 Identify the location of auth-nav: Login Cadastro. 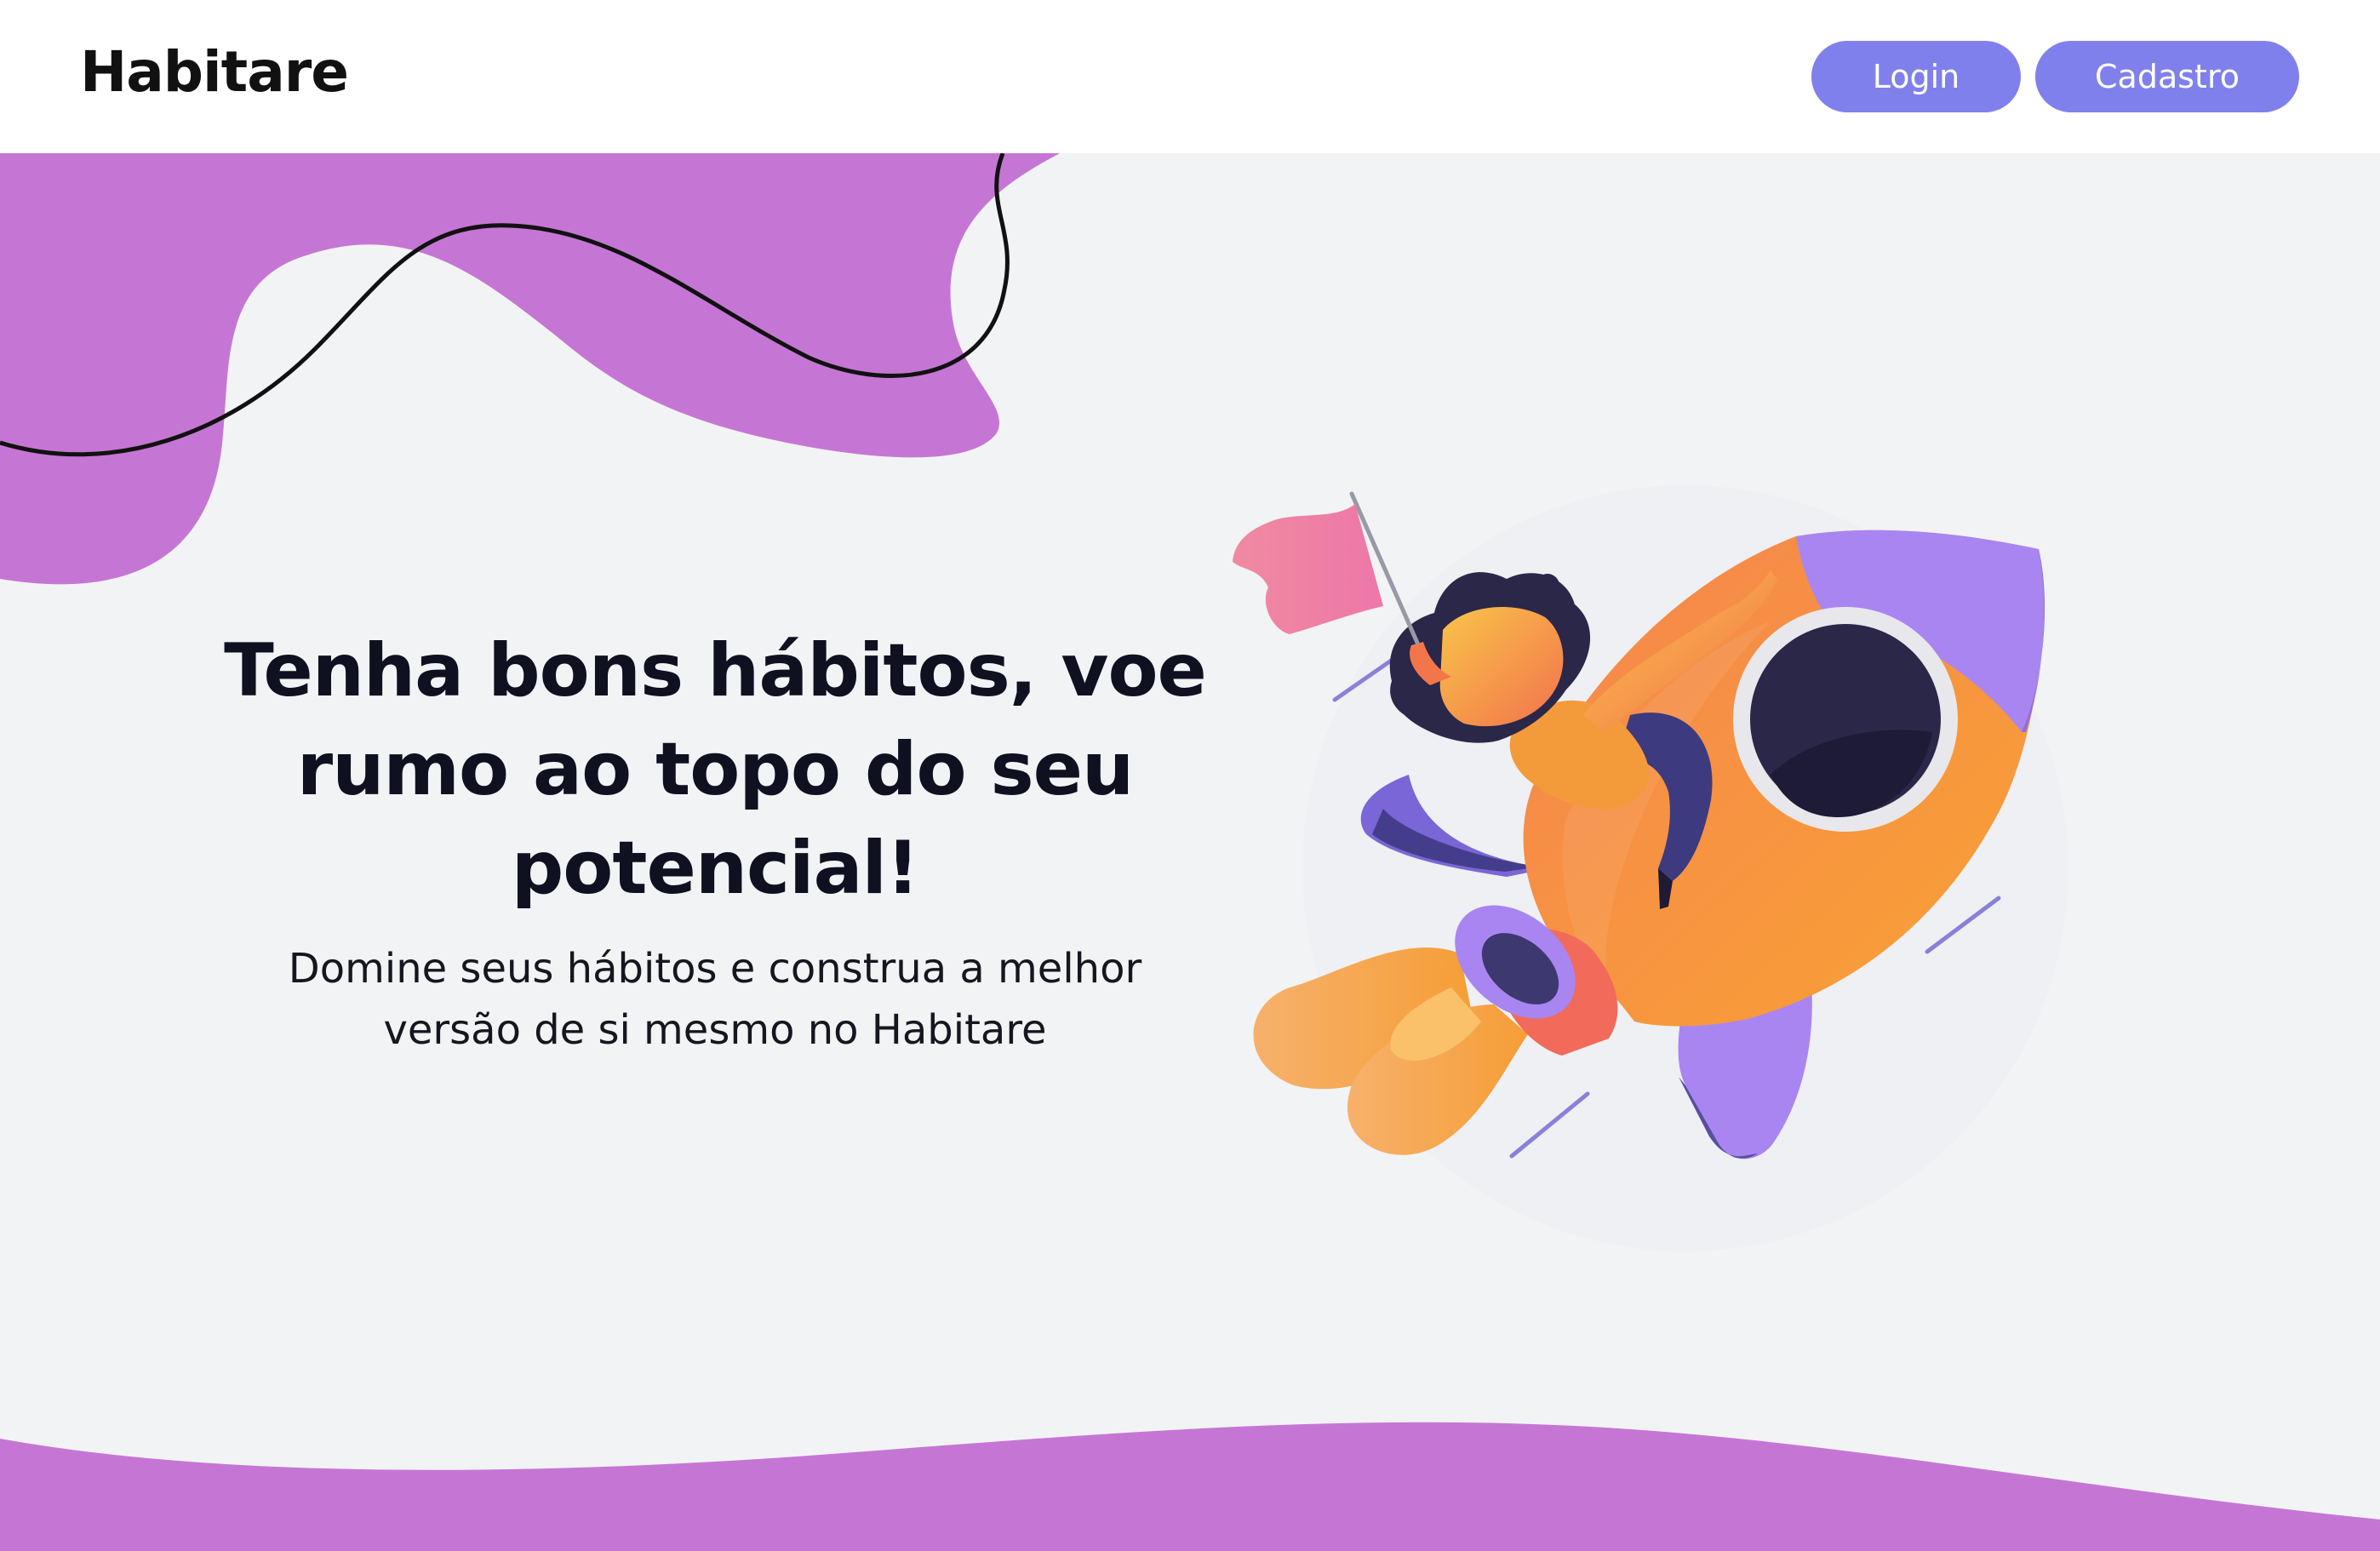
(2055, 76).